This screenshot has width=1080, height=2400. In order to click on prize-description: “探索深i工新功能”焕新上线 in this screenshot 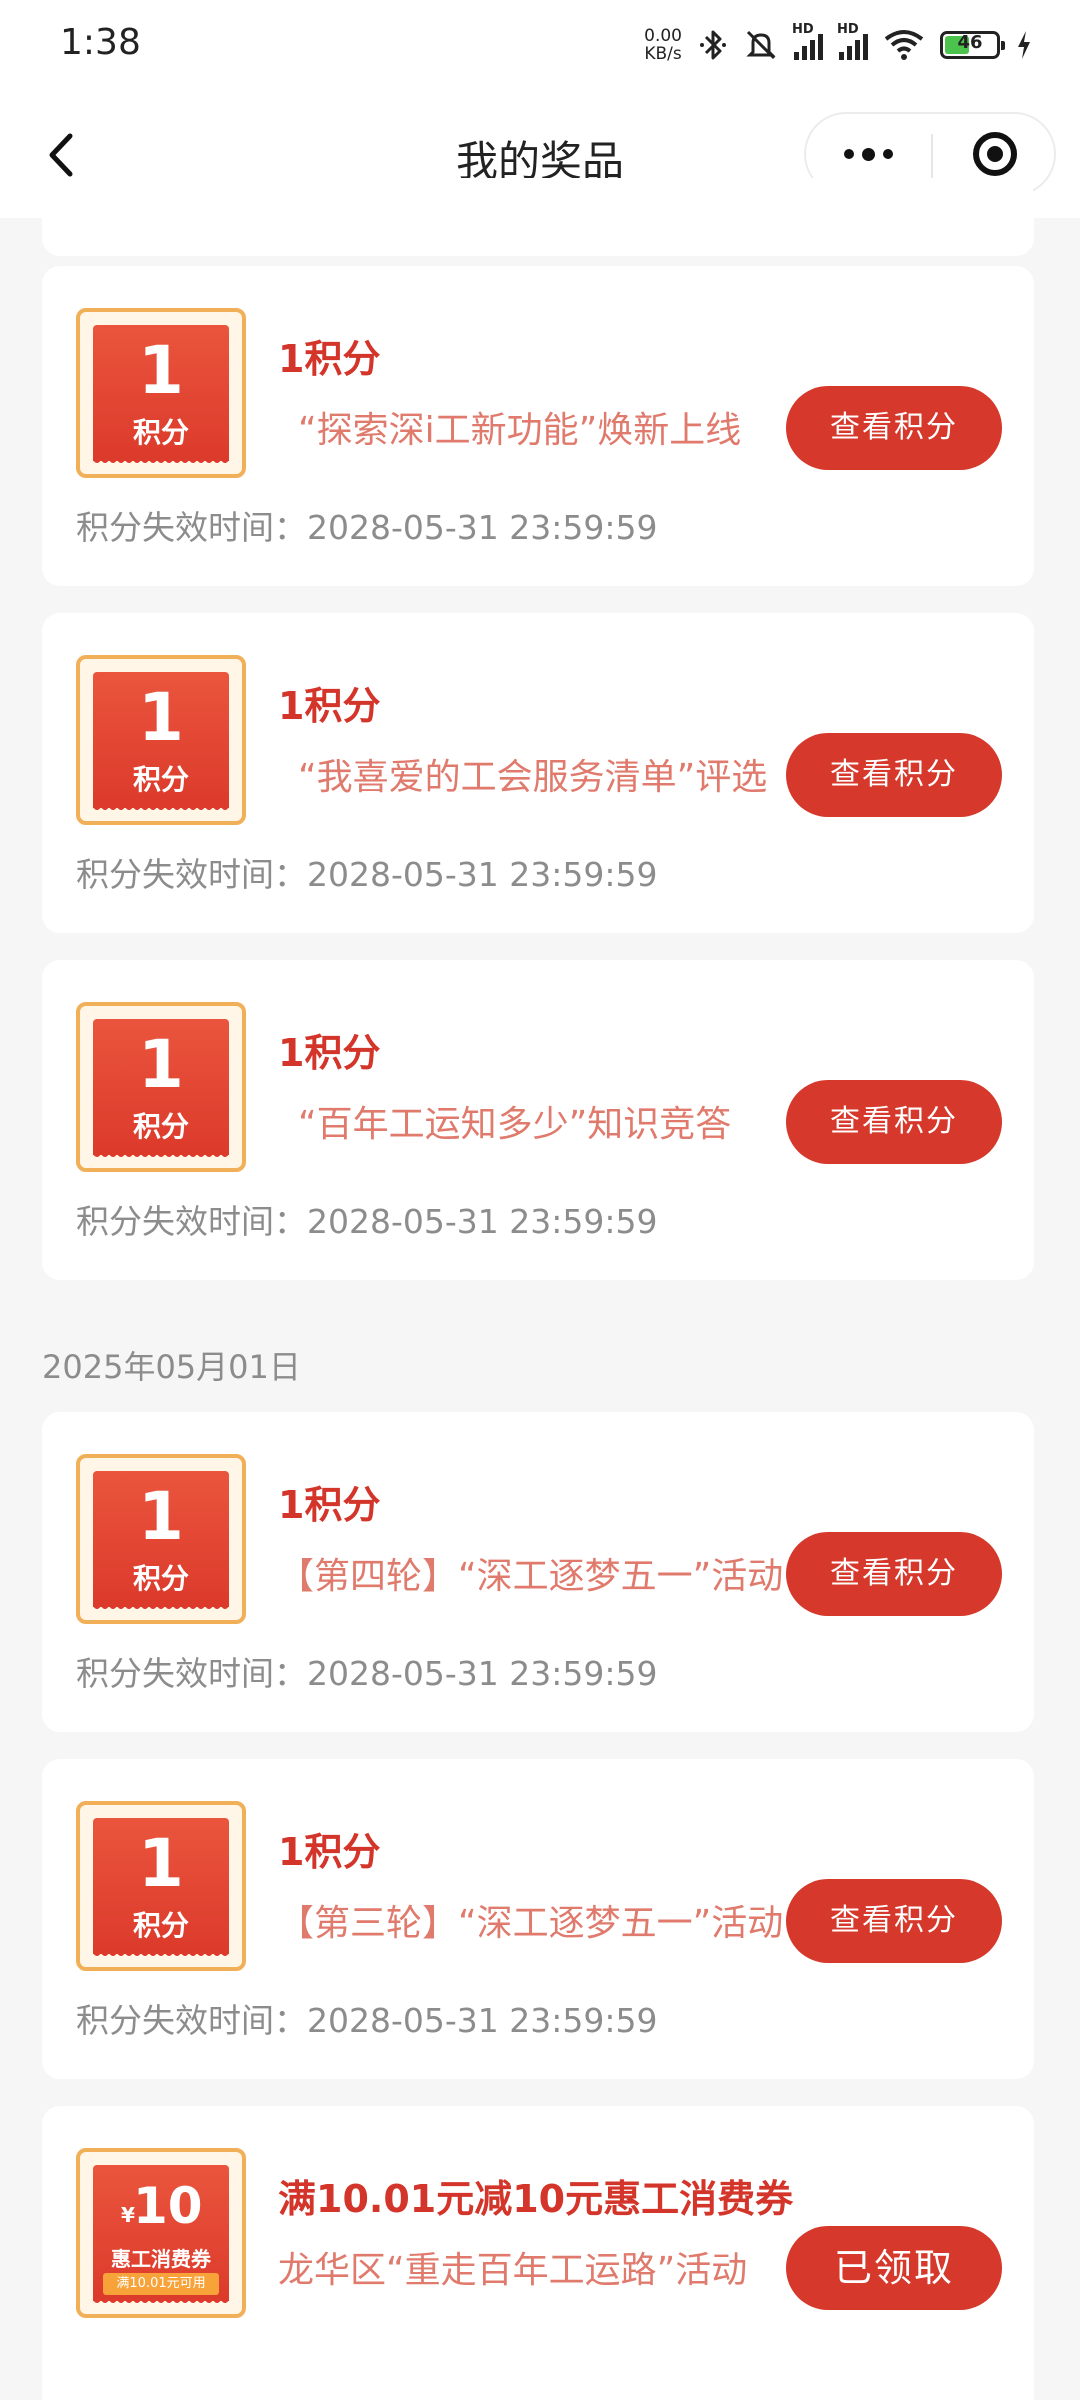, I will do `click(520, 430)`.